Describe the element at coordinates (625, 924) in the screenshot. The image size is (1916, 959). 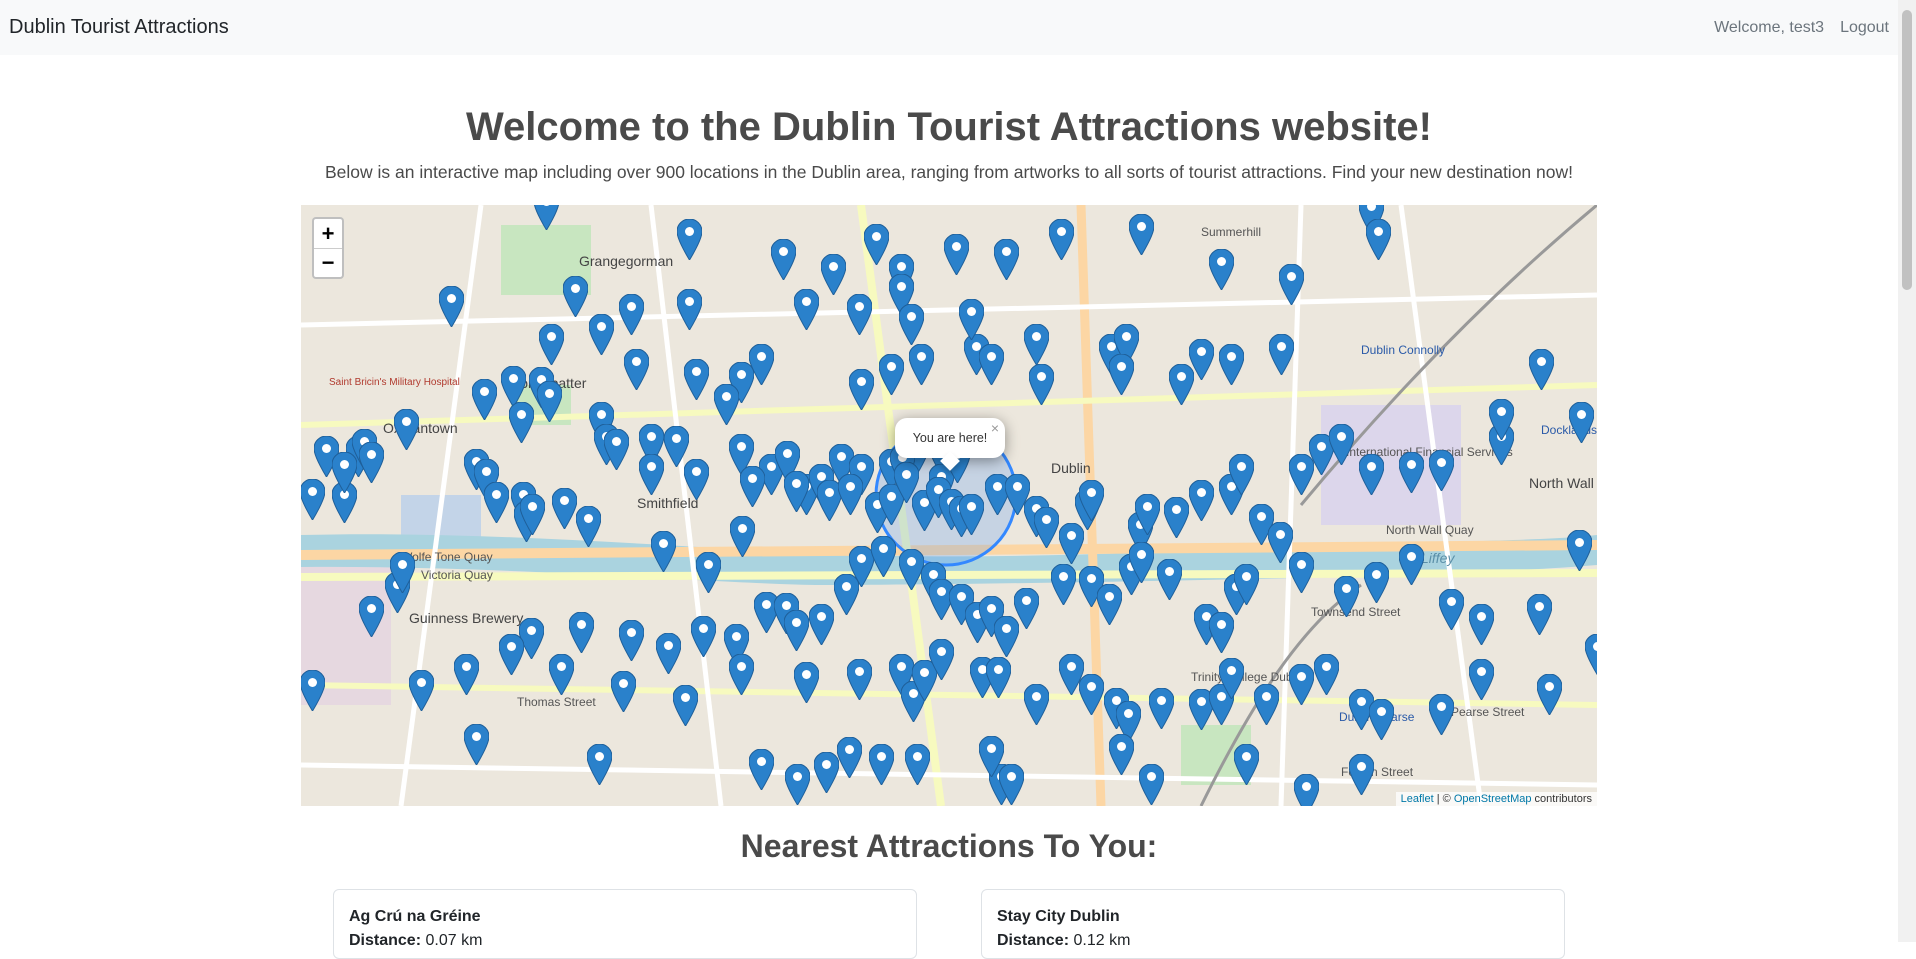
I see `attraction-card: Ag Crú na Gréine Distance: 0.07 km` at that location.